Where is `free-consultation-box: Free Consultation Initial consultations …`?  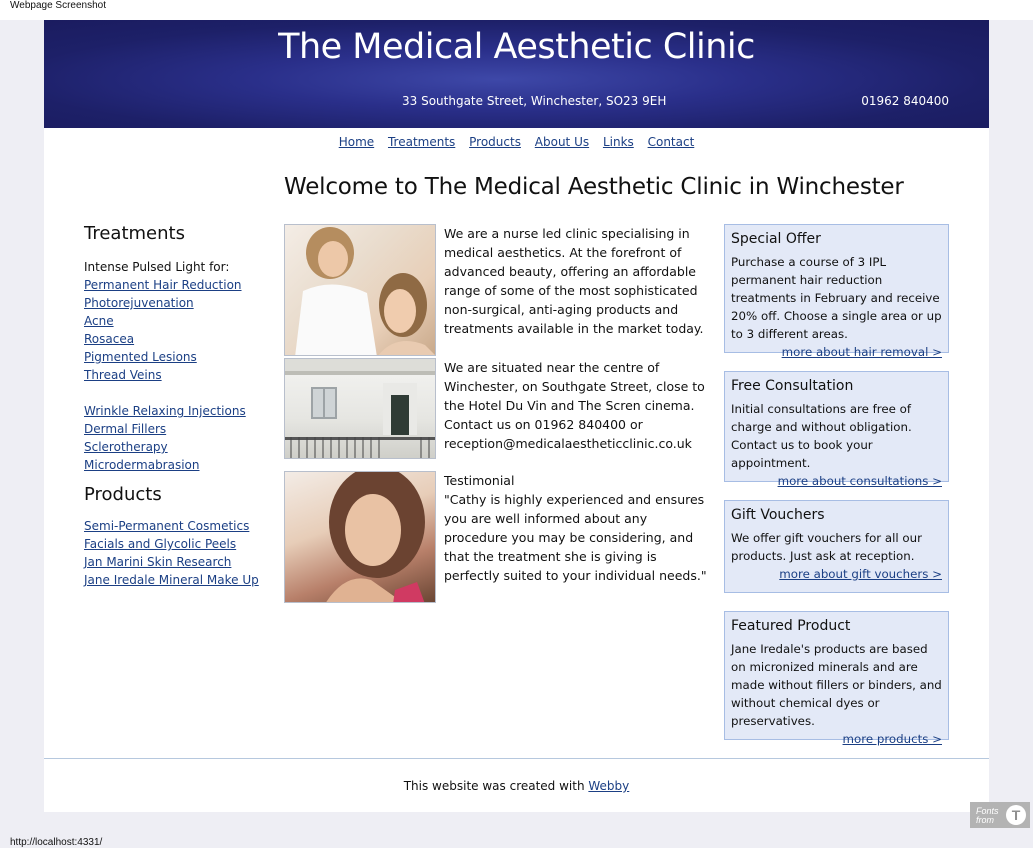
free-consultation-box: Free Consultation Initial consultations … is located at coordinates (836, 429).